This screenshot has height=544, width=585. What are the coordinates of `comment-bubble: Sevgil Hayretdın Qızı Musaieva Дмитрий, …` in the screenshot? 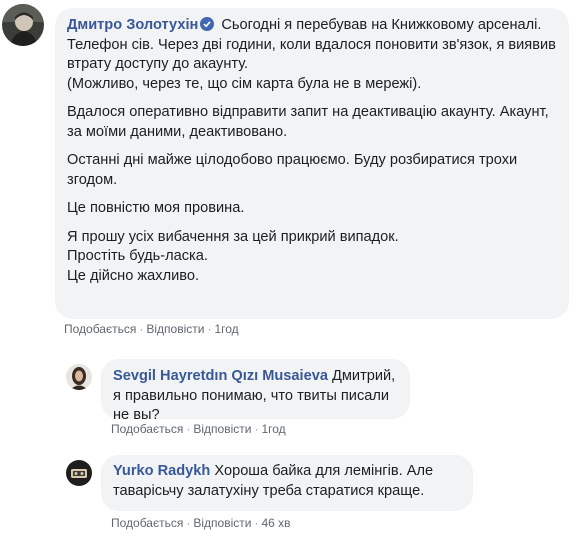 It's located at (255, 391).